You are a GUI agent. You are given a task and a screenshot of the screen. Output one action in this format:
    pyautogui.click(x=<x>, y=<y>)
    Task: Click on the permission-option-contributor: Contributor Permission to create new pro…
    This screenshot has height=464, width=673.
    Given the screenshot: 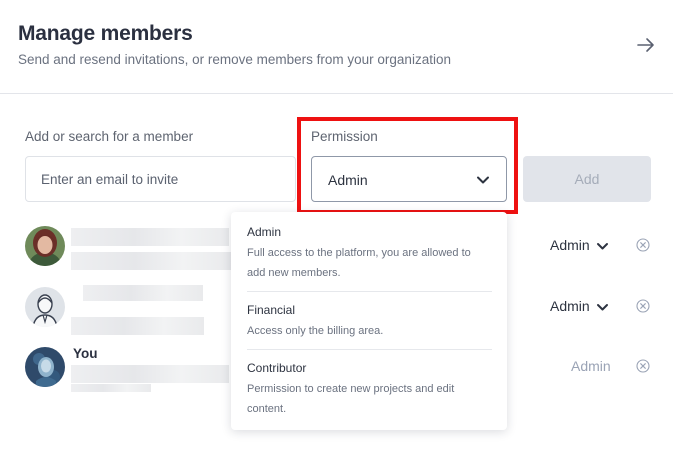 What is the action you would take?
    pyautogui.click(x=369, y=389)
    